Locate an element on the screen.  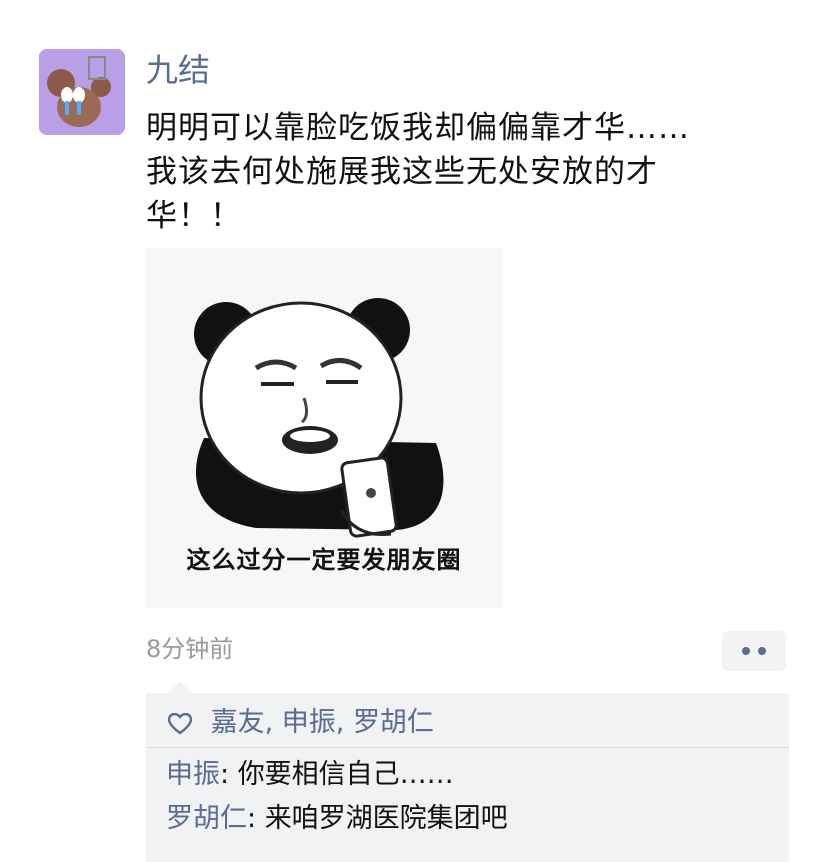
post-text-line: 我该去何处施展我这些无处安放的才 is located at coordinates (402, 172).